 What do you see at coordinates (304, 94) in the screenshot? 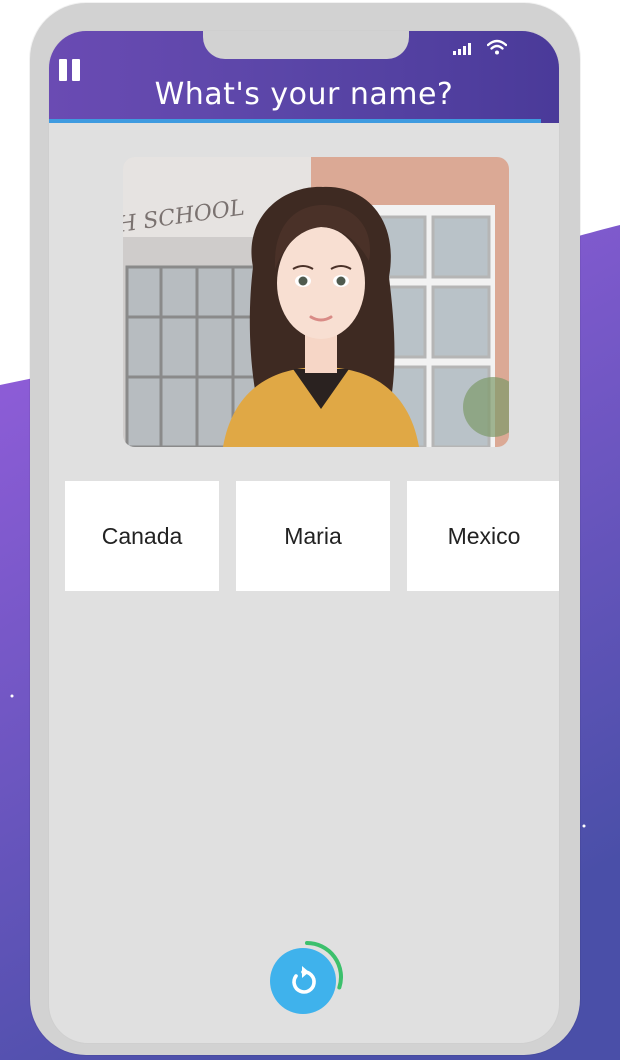
I see `page-title: What's your name?` at bounding box center [304, 94].